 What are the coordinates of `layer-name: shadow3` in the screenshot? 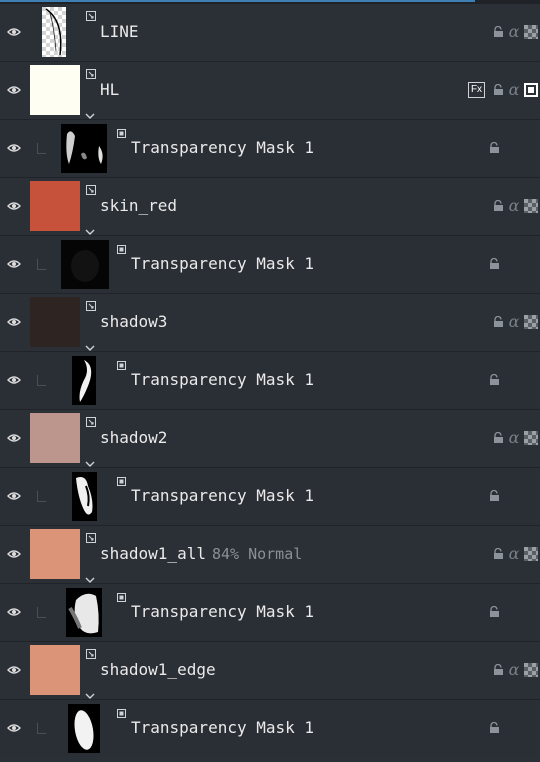 It's located at (133, 321).